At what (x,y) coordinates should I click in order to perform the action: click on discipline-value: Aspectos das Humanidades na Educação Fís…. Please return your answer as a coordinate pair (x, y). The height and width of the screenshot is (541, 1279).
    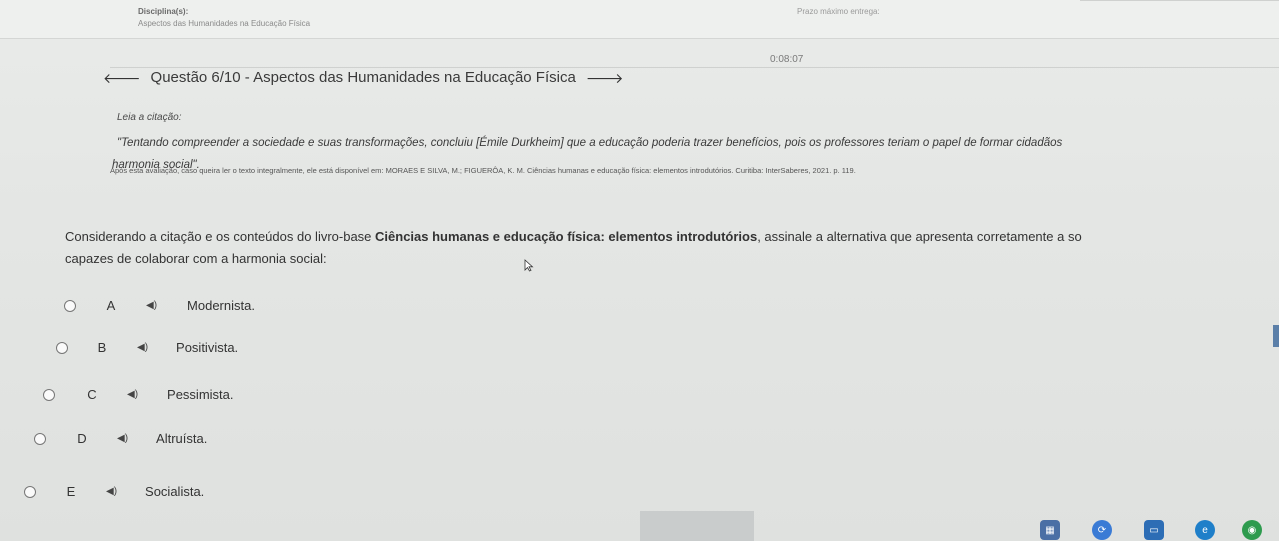
    Looking at the image, I should click on (224, 23).